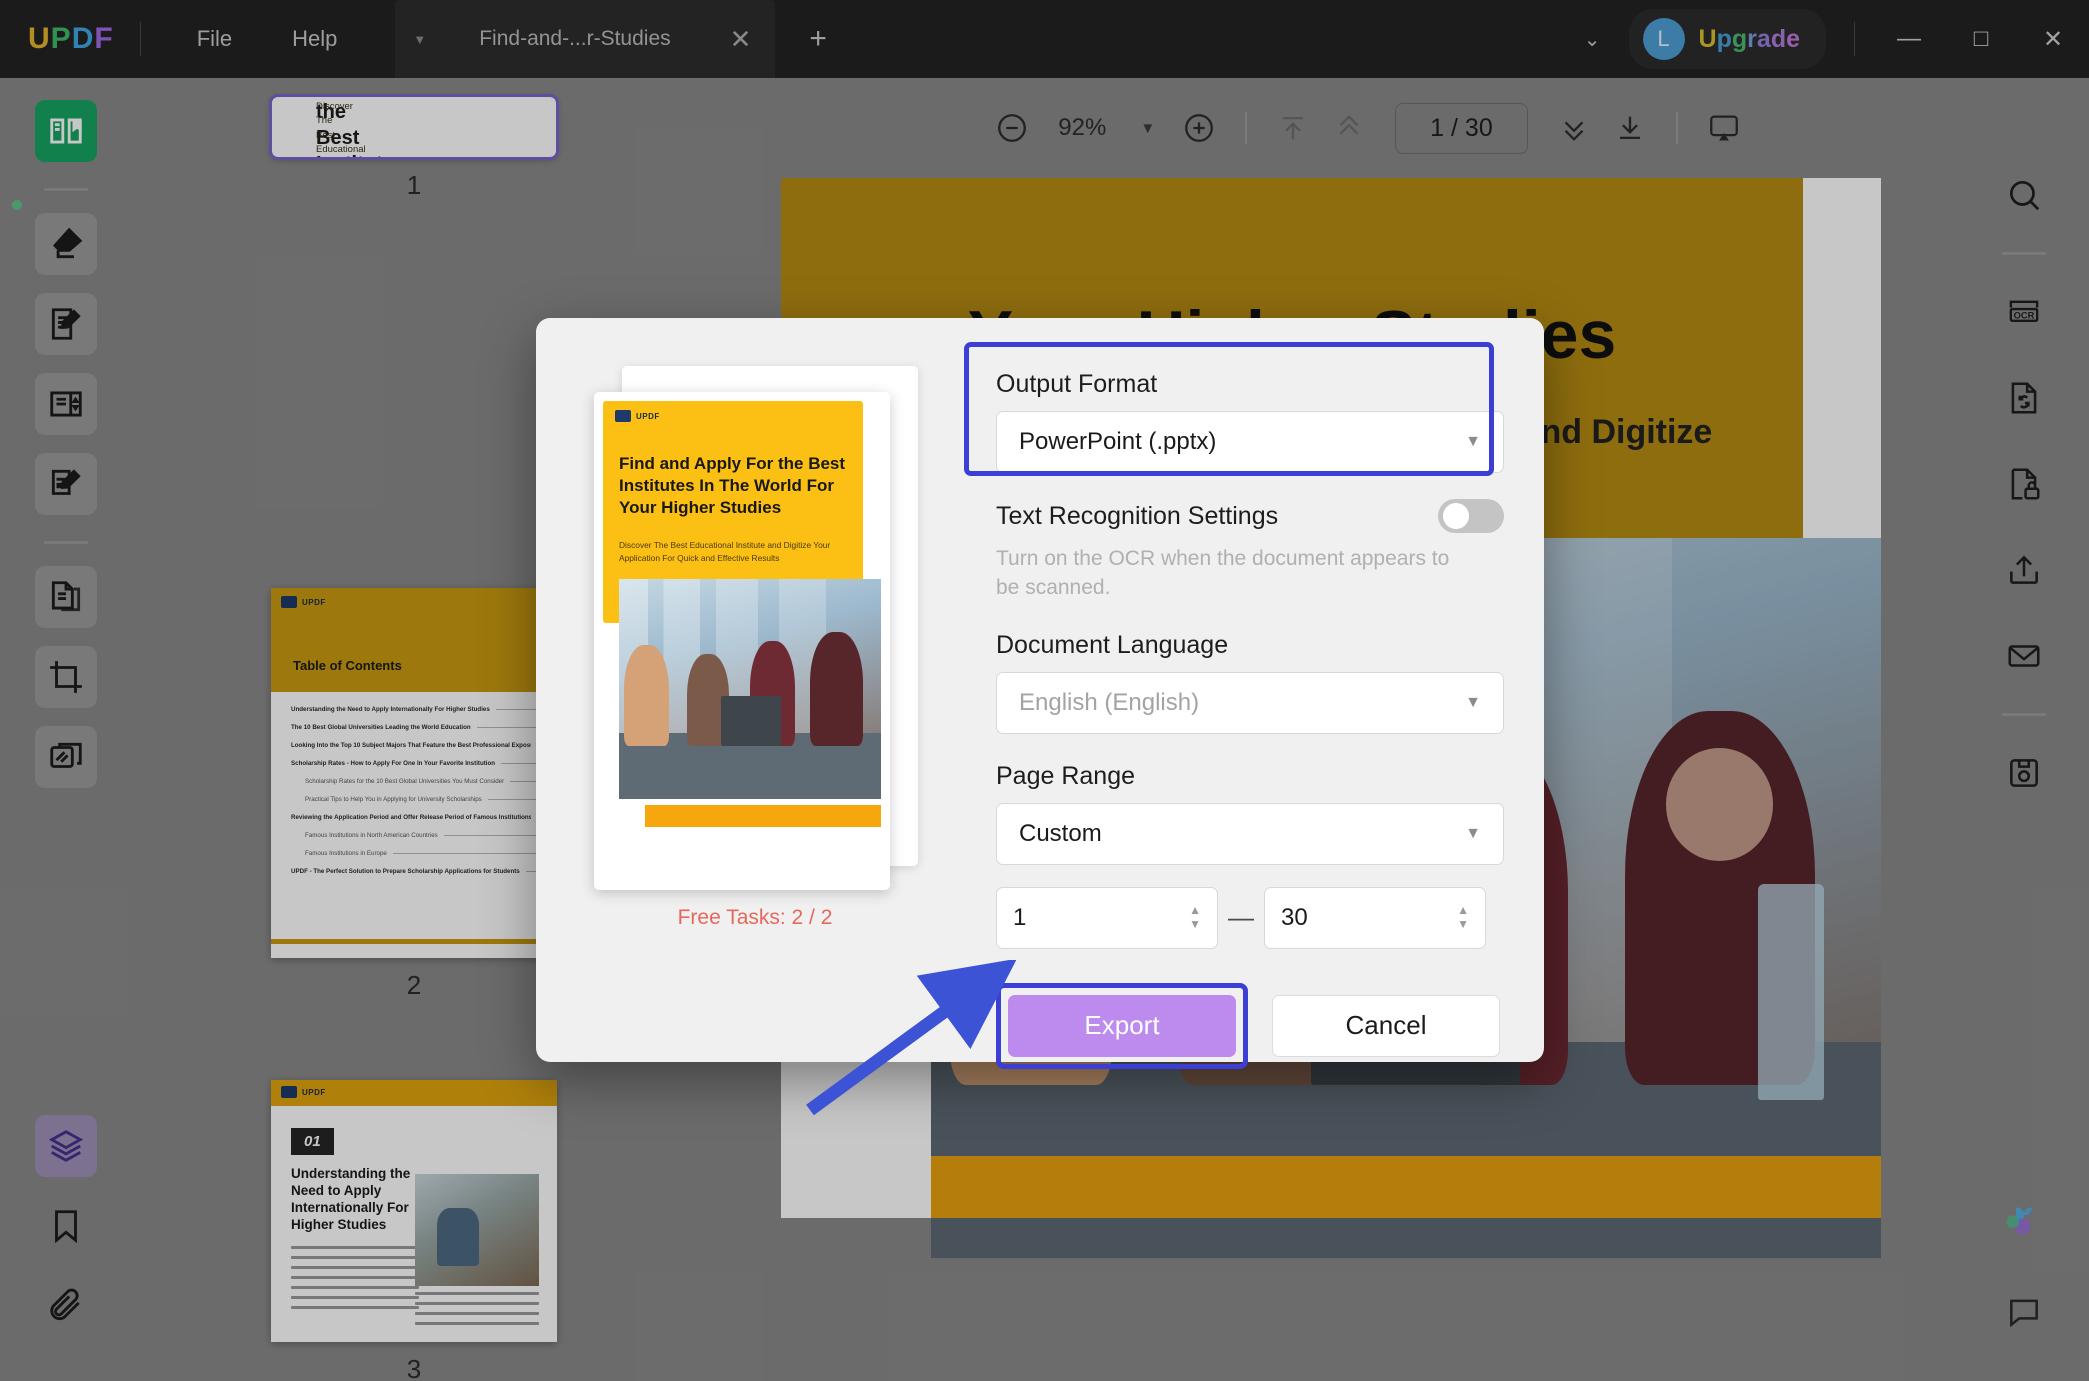  Describe the element at coordinates (1250, 442) in the screenshot. I see `output-format-select: PowerPoint (.pptx) ▼` at that location.